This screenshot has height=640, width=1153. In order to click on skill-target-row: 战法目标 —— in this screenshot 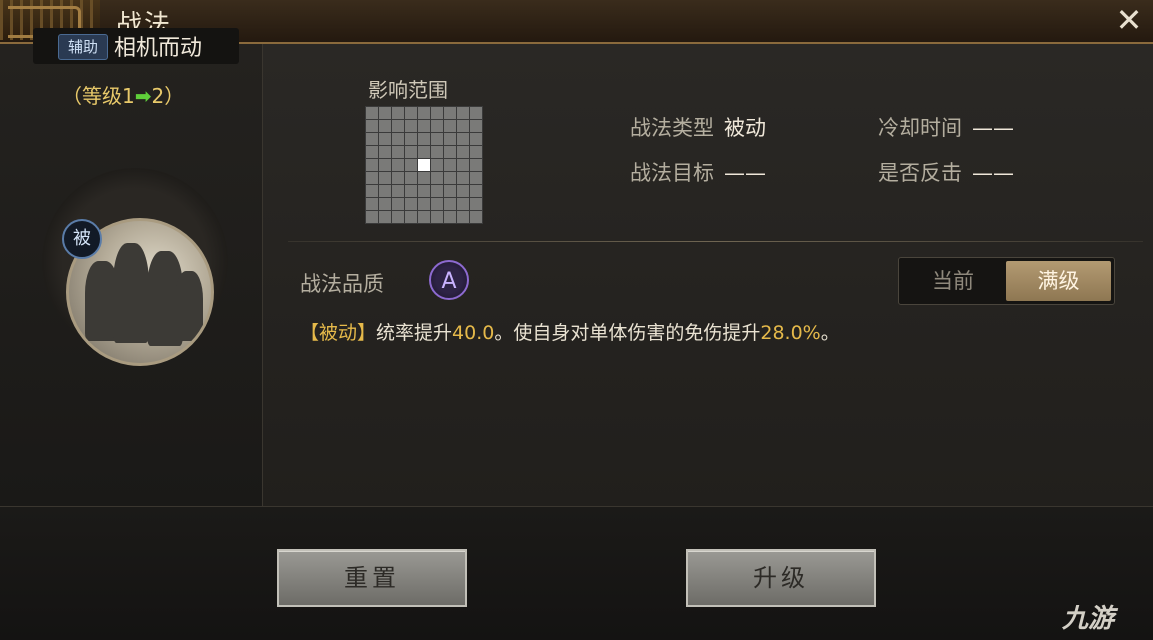, I will do `click(698, 172)`.